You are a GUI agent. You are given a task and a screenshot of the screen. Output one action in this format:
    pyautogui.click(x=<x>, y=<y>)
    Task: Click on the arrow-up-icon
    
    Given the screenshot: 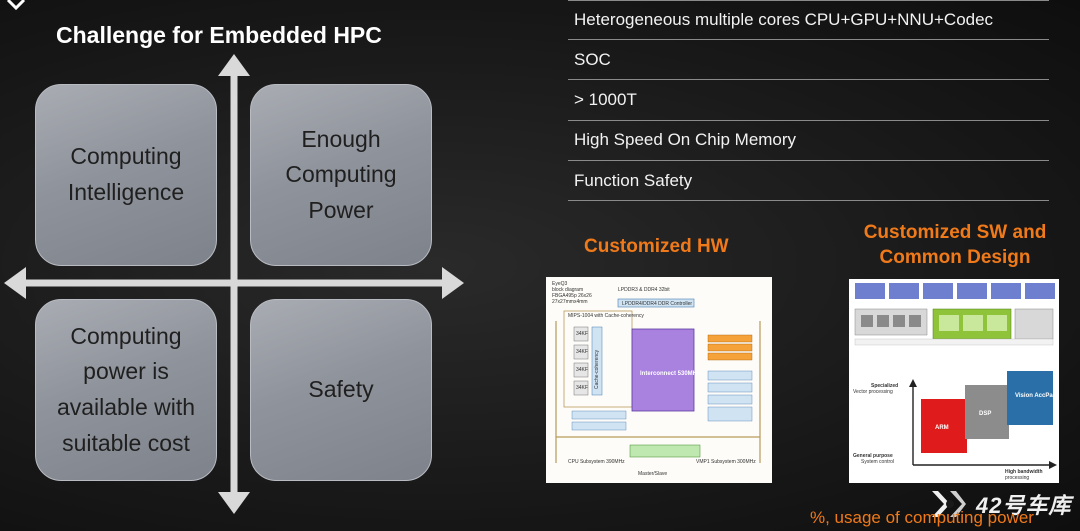 What is the action you would take?
    pyautogui.click(x=234, y=65)
    